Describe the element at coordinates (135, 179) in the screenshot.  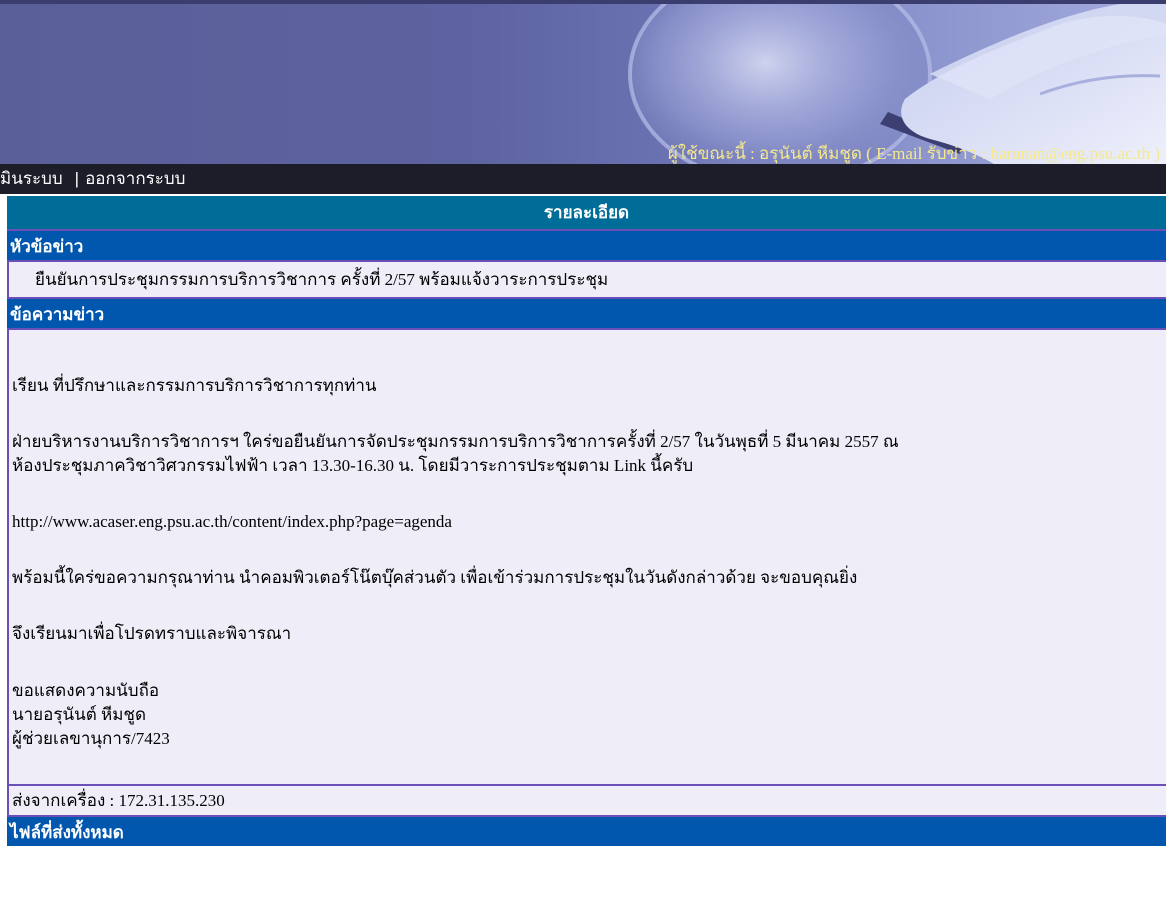
I see `menu-logout-link: ออกจากระบบ` at that location.